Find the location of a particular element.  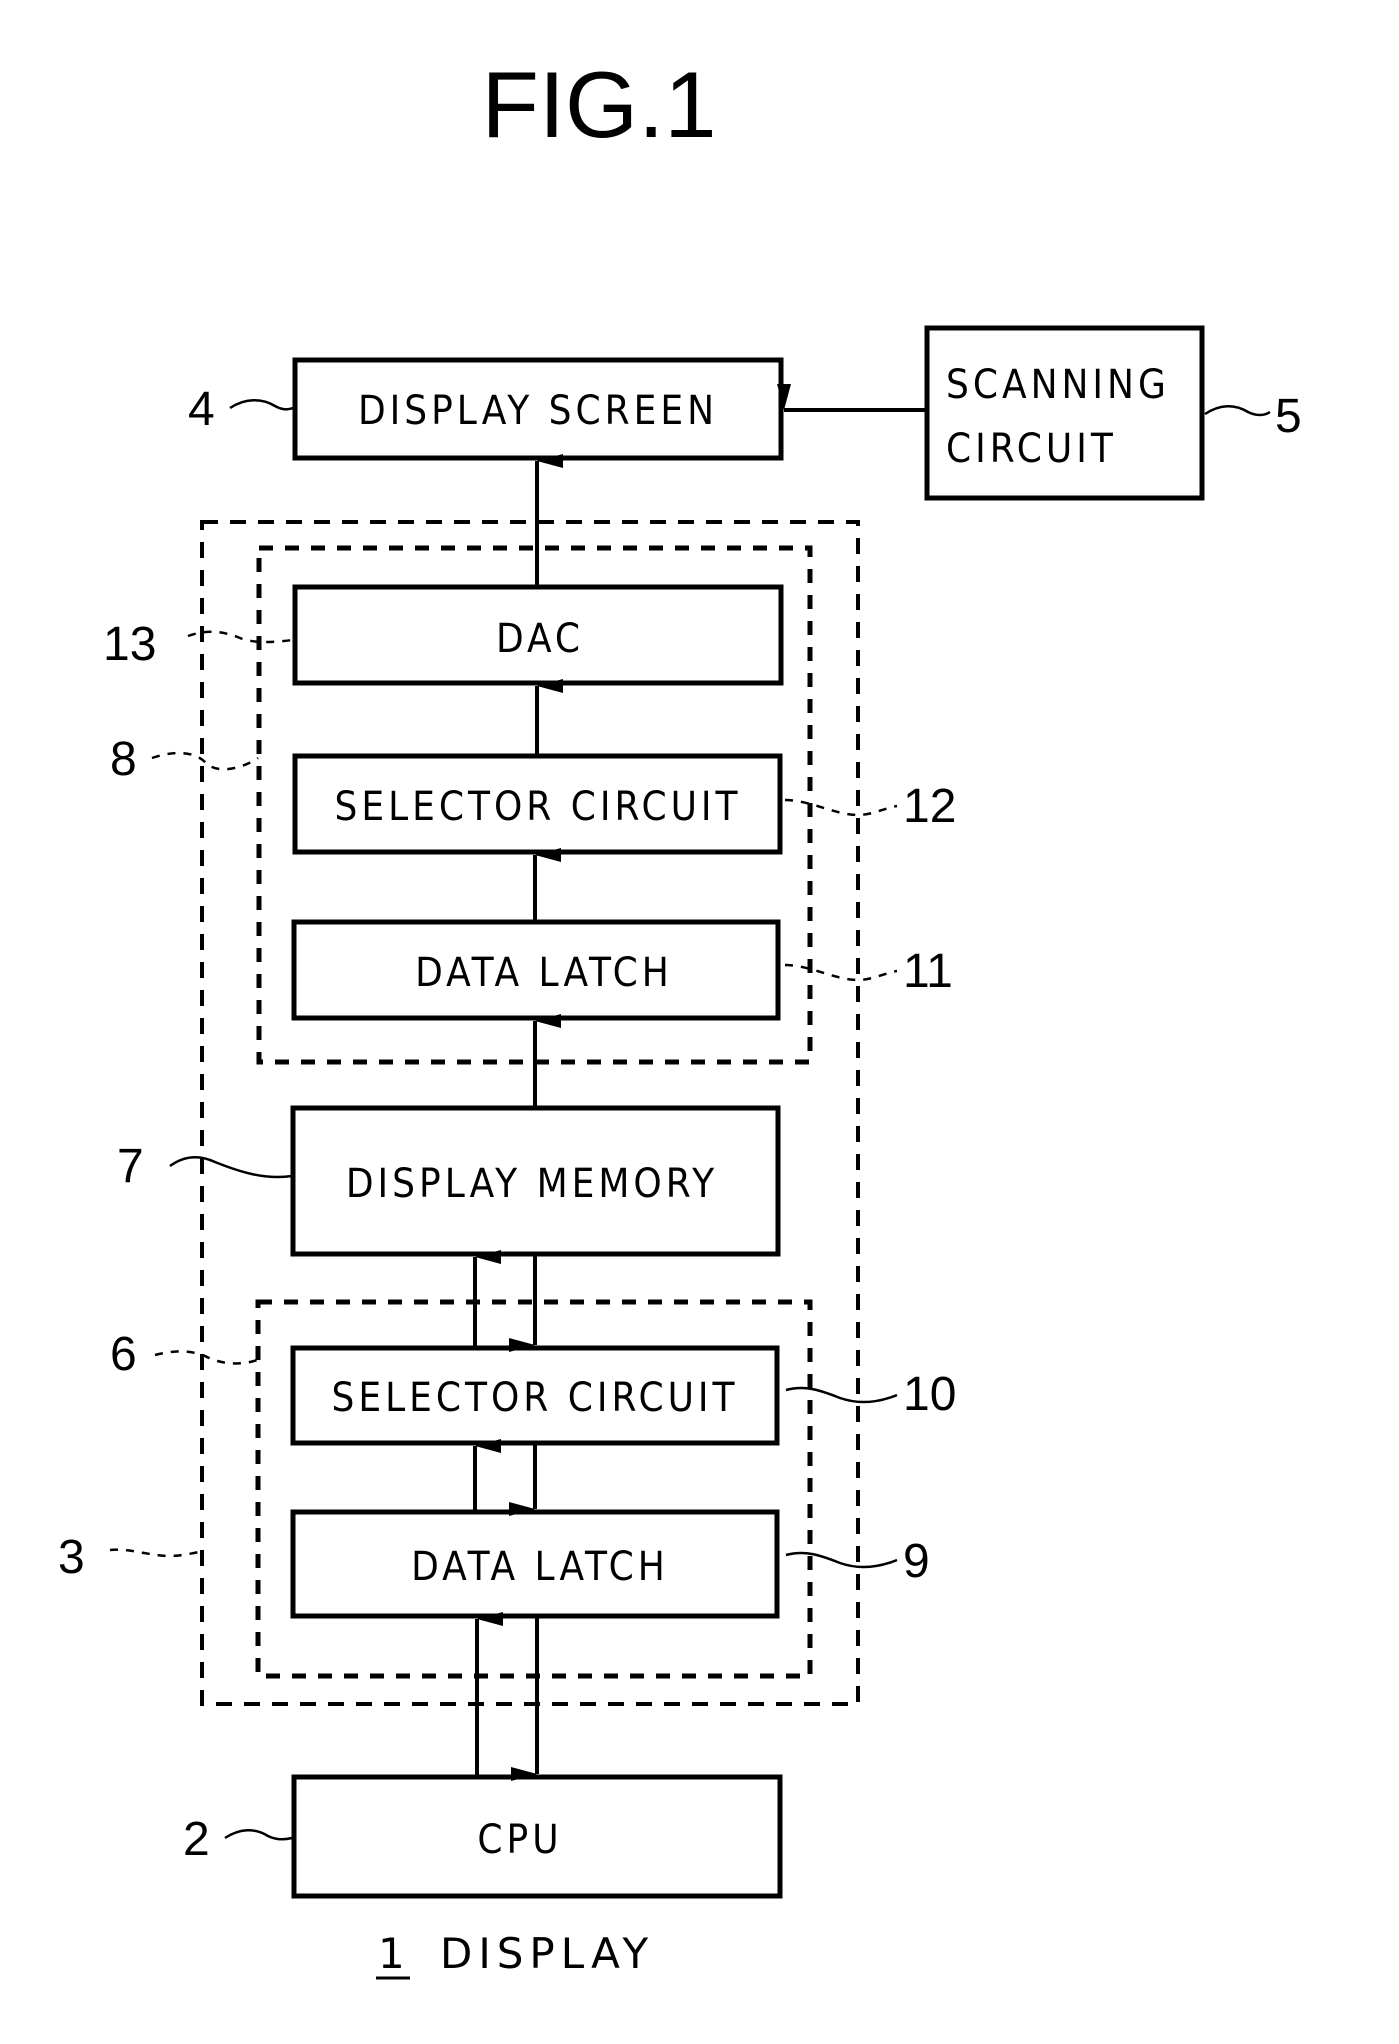

leader-input-circuit is located at coordinates (206, 1357).